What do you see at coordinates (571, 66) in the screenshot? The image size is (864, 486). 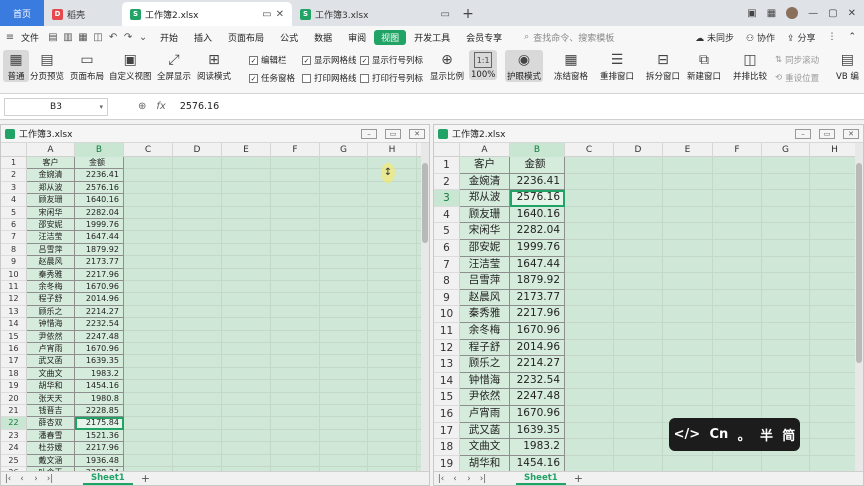 I see `freeze-panes-button: ▦ 冻结窗格` at bounding box center [571, 66].